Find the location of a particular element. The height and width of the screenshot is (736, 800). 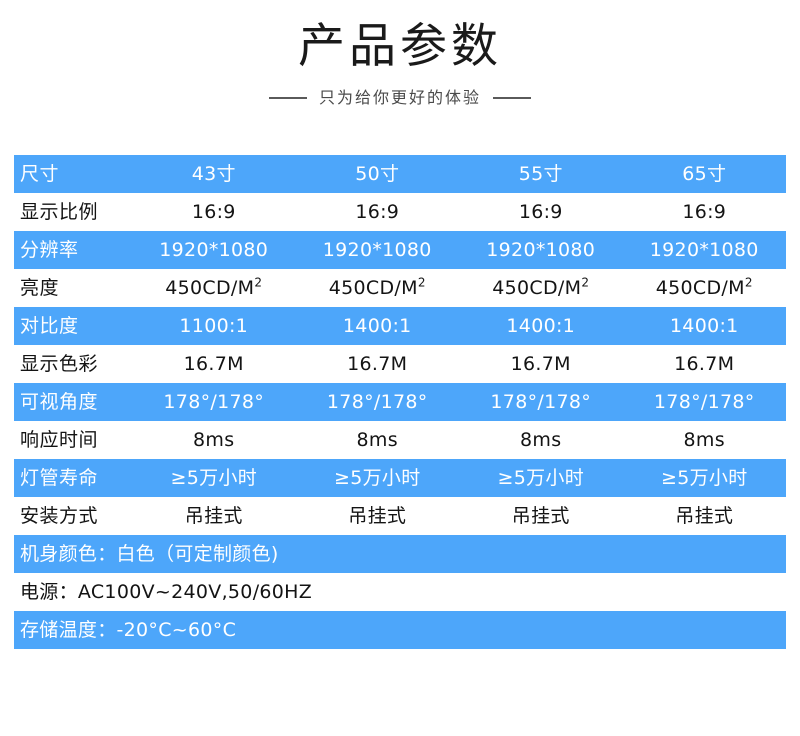

table-row: 对比度 1100:1 1400:1 1400:1 1400:1 is located at coordinates (400, 326).